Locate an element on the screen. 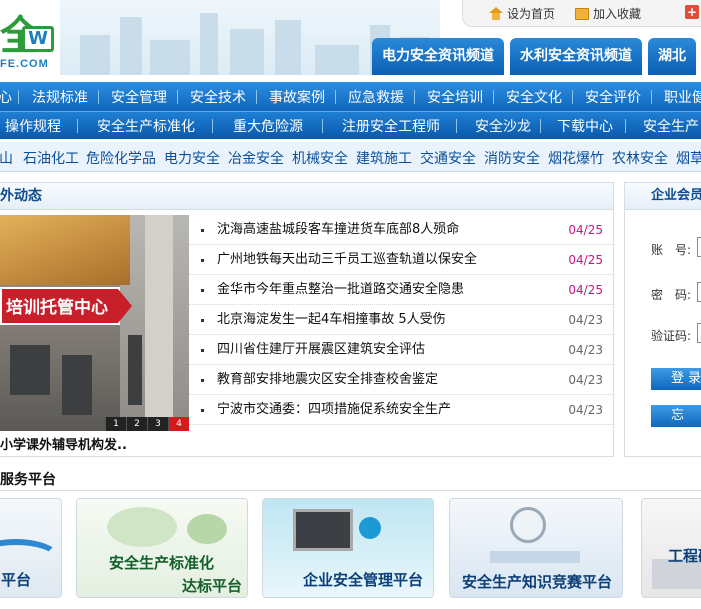  add-favorite-link: 加入收藏 is located at coordinates (608, 13).